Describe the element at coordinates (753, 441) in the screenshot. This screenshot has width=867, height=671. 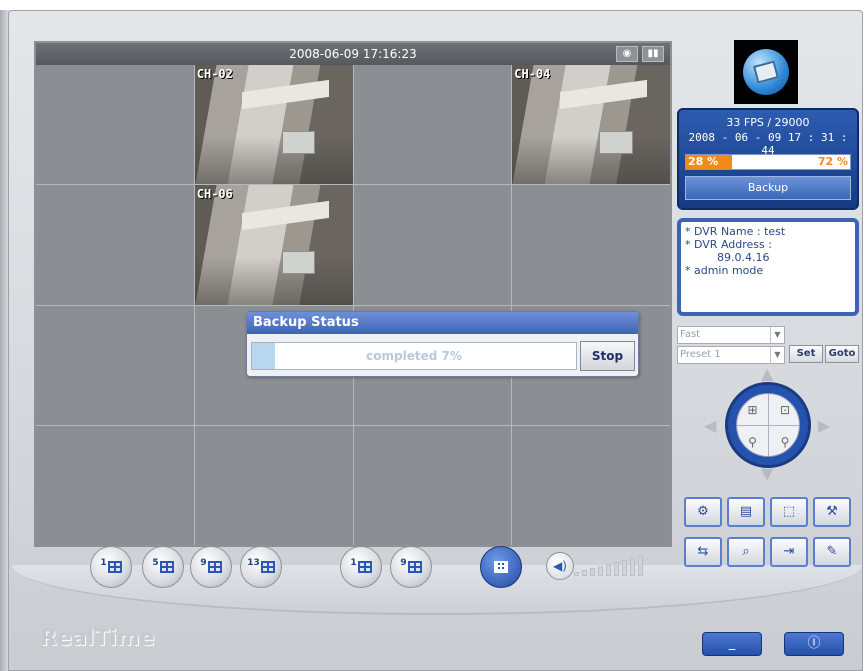
I see `focus-near-icon: ⚲` at that location.